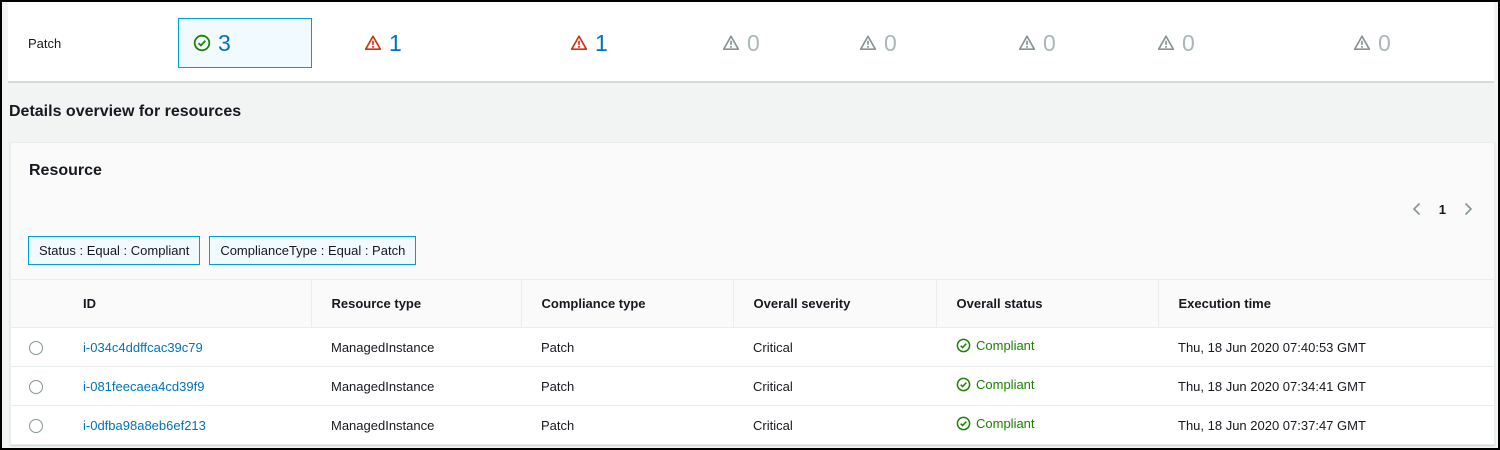  What do you see at coordinates (144, 425) in the screenshot?
I see `resource-id-link: i-0dfba98a8eb6ef213` at bounding box center [144, 425].